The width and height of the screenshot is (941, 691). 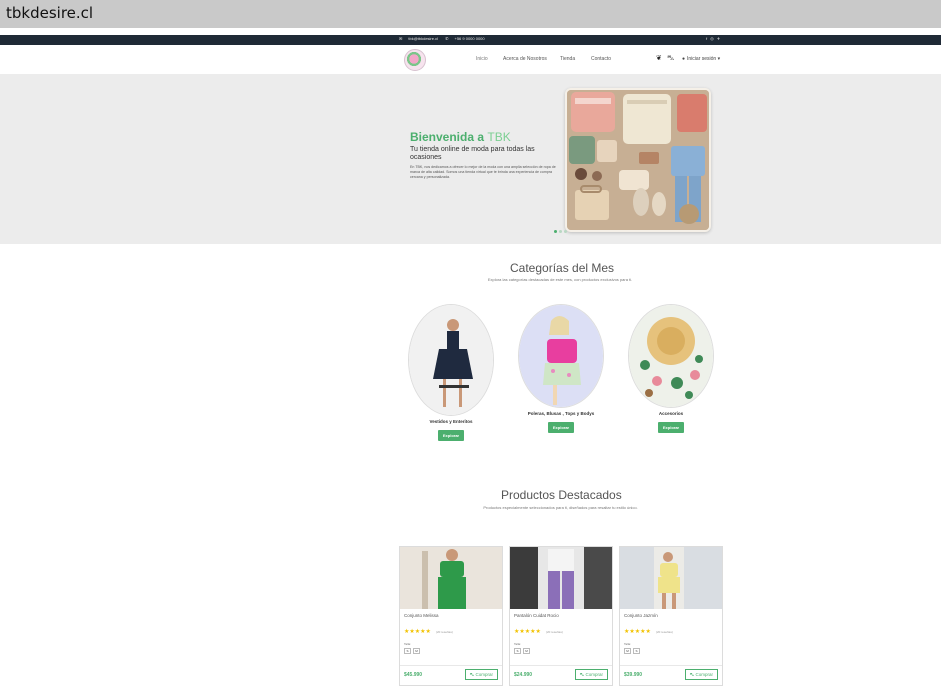 What do you see at coordinates (523, 675) in the screenshot?
I see `product-price: $24.990` at bounding box center [523, 675].